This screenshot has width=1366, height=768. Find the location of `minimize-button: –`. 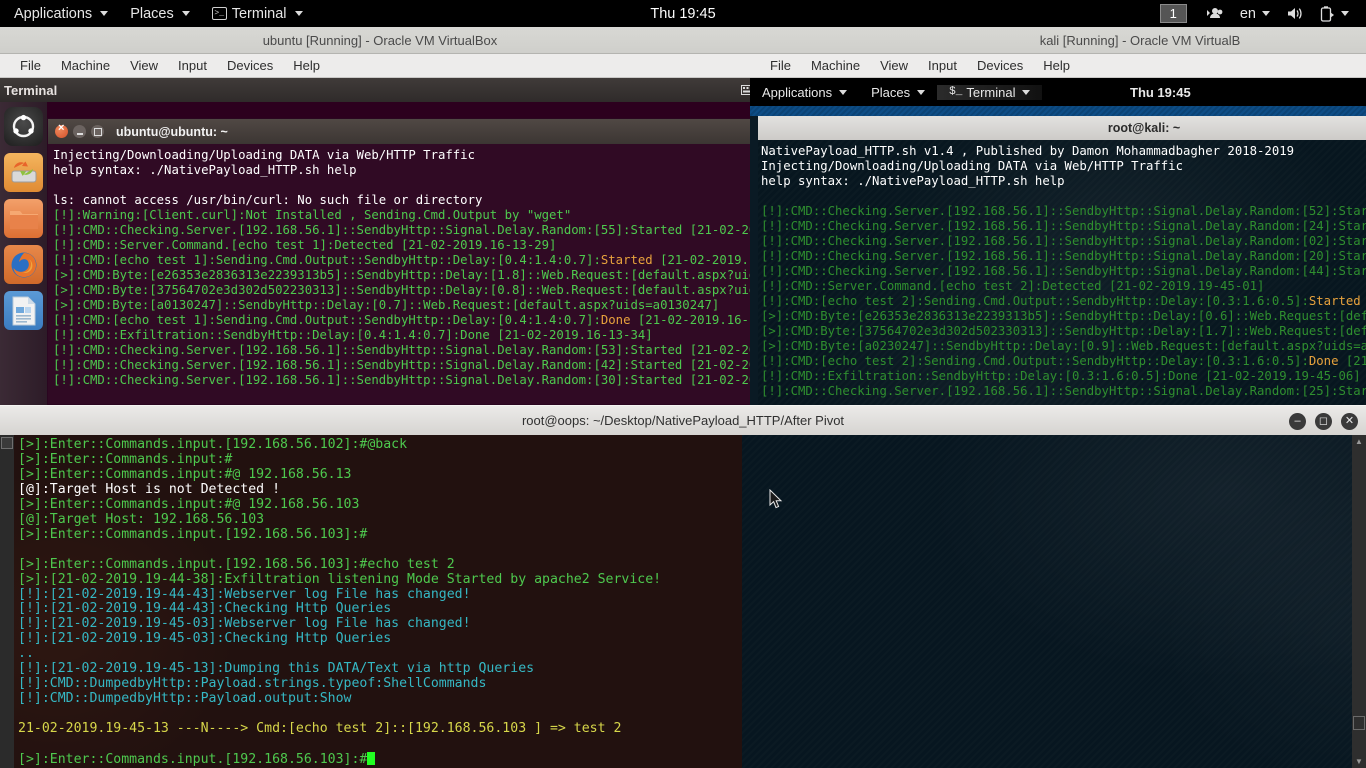

minimize-button: – is located at coordinates (1297, 421).